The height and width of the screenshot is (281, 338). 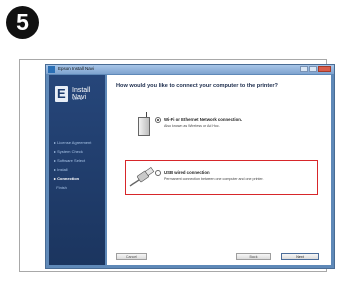 I want to click on install-navi-logo-icon: E, so click(x=61, y=94).